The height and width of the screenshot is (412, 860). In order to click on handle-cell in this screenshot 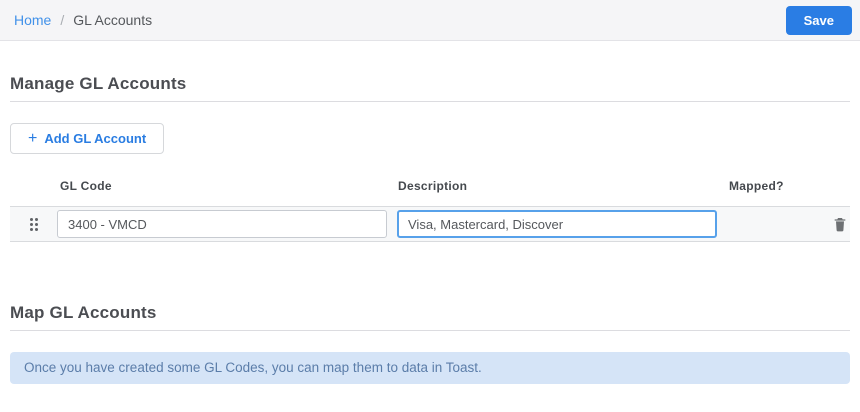, I will do `click(33, 224)`.